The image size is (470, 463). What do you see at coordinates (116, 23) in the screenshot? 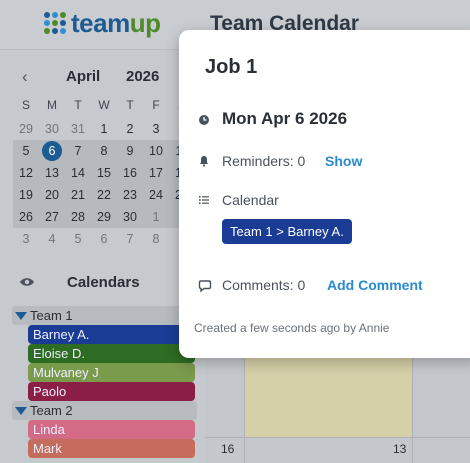
I see `logo-text: teamup` at bounding box center [116, 23].